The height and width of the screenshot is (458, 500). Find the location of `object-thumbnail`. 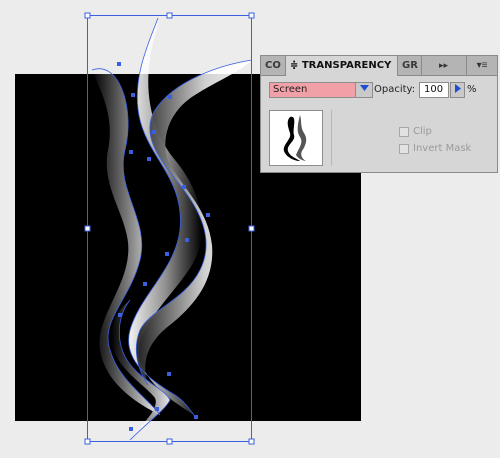

object-thumbnail is located at coordinates (296, 138).